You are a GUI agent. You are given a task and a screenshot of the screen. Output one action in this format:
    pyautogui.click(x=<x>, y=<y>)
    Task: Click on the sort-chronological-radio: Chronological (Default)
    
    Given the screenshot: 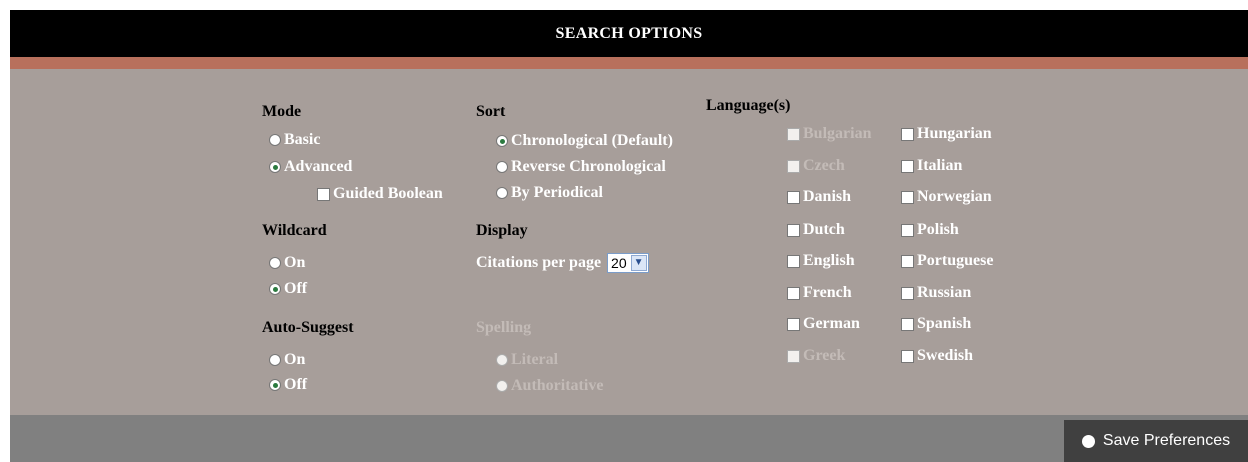 What is the action you would take?
    pyautogui.click(x=584, y=141)
    